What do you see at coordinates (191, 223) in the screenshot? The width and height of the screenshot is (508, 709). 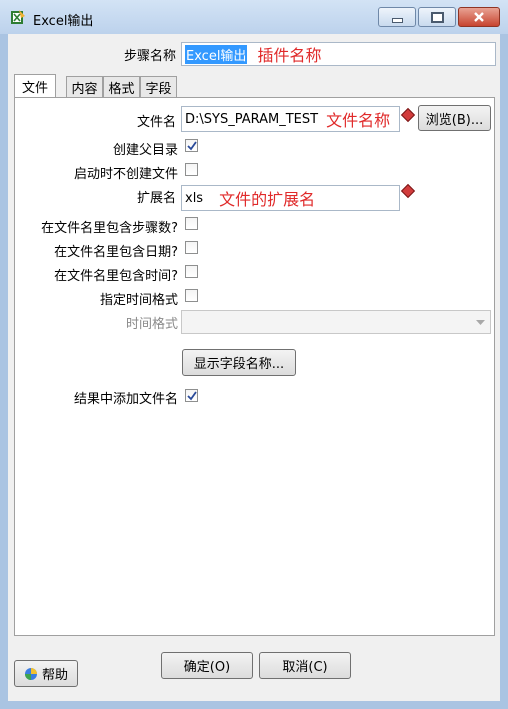 I see `include-stepnr-checkbox` at bounding box center [191, 223].